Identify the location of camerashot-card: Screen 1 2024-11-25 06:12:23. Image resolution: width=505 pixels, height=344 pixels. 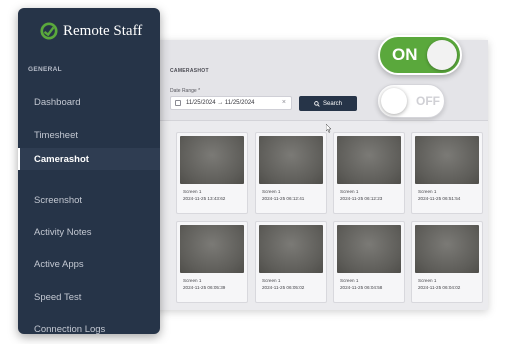
(369, 173).